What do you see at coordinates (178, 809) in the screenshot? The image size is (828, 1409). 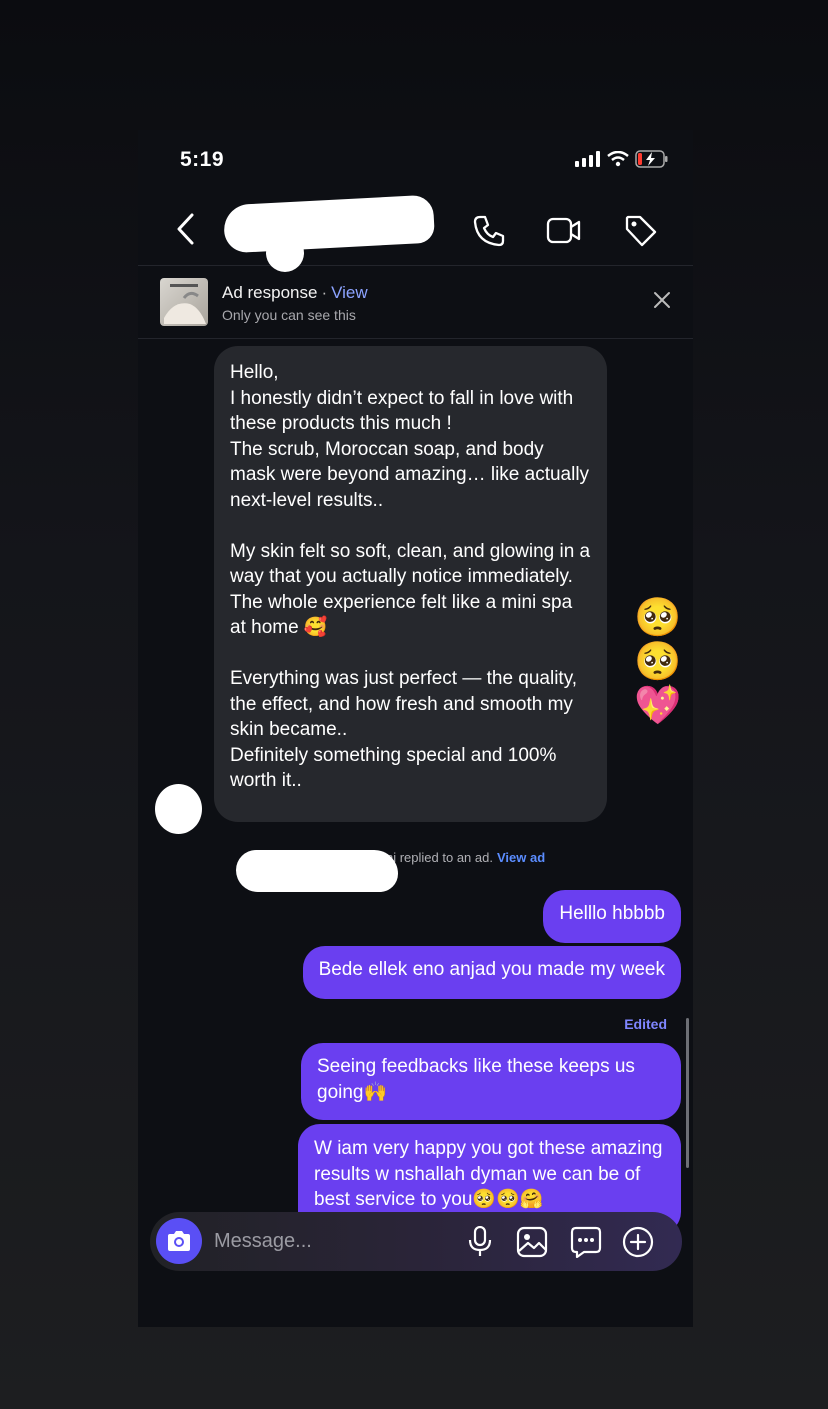 I see `avatar` at bounding box center [178, 809].